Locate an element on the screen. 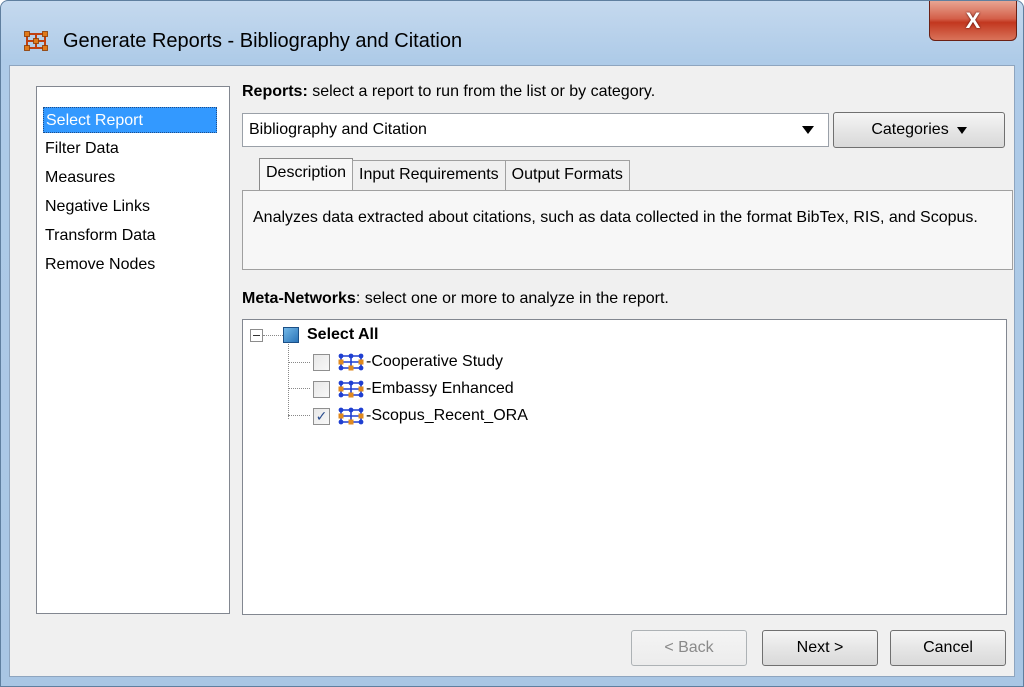 This screenshot has width=1024, height=687. meta-networks-label-bold: Meta-Networks is located at coordinates (299, 298).